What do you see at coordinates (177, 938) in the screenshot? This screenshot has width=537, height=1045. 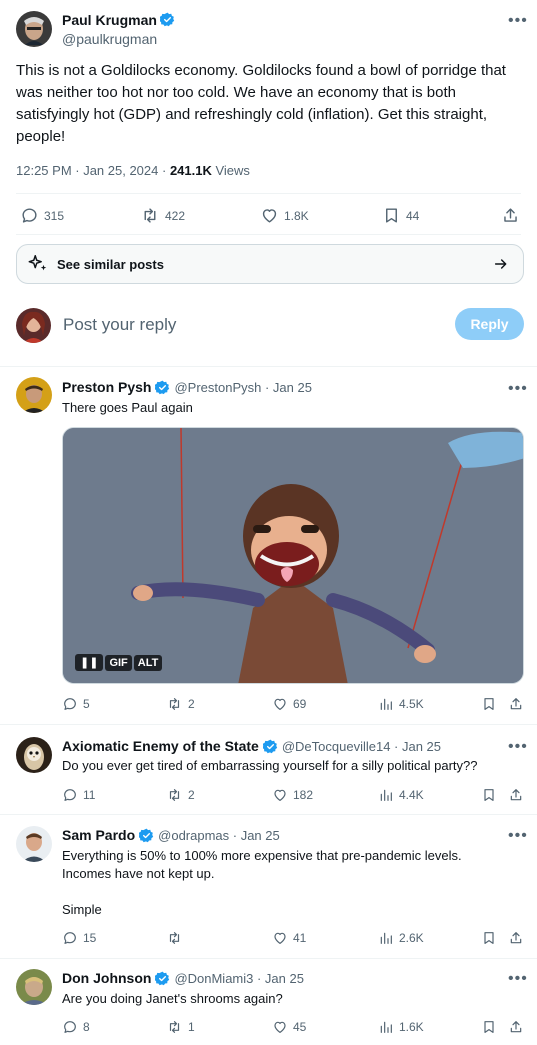 I see `repost-action` at bounding box center [177, 938].